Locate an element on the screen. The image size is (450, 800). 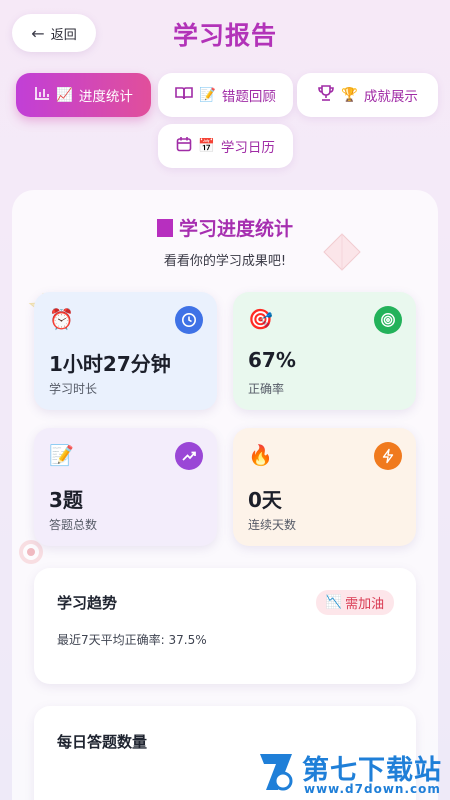
stat-label: 学习时长 is located at coordinates (73, 389).